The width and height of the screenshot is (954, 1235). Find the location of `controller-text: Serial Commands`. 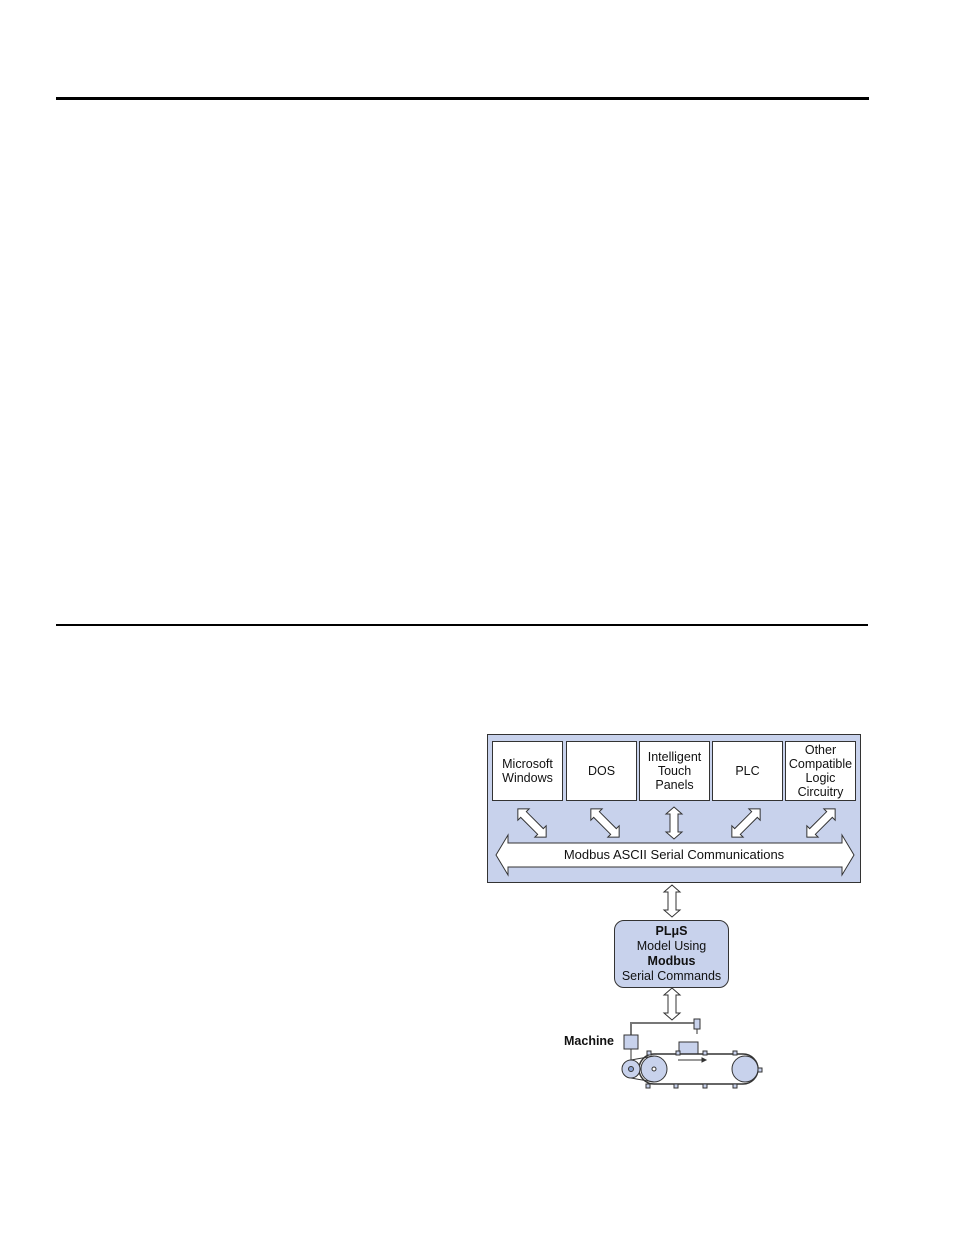

controller-text: Serial Commands is located at coordinates (671, 976).